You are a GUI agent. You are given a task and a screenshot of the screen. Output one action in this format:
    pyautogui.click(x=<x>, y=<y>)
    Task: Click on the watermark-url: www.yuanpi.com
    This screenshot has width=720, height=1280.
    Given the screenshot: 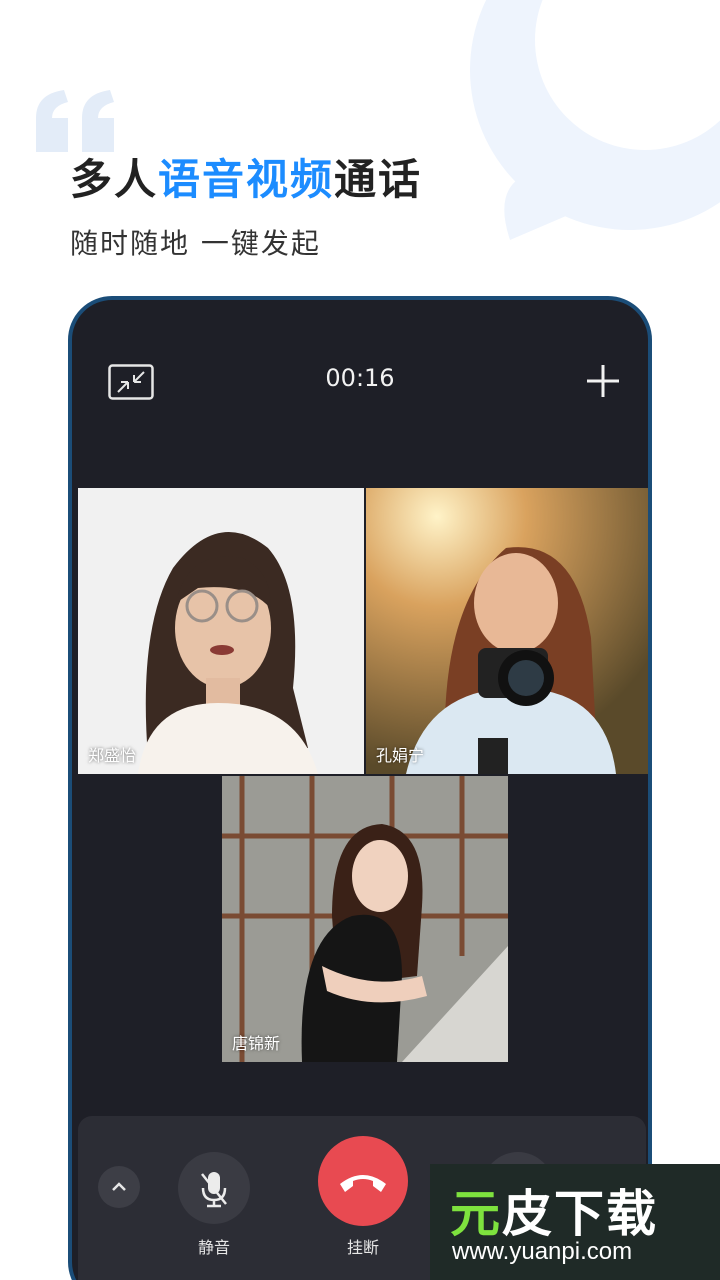 What is the action you would take?
    pyautogui.click(x=542, y=1251)
    